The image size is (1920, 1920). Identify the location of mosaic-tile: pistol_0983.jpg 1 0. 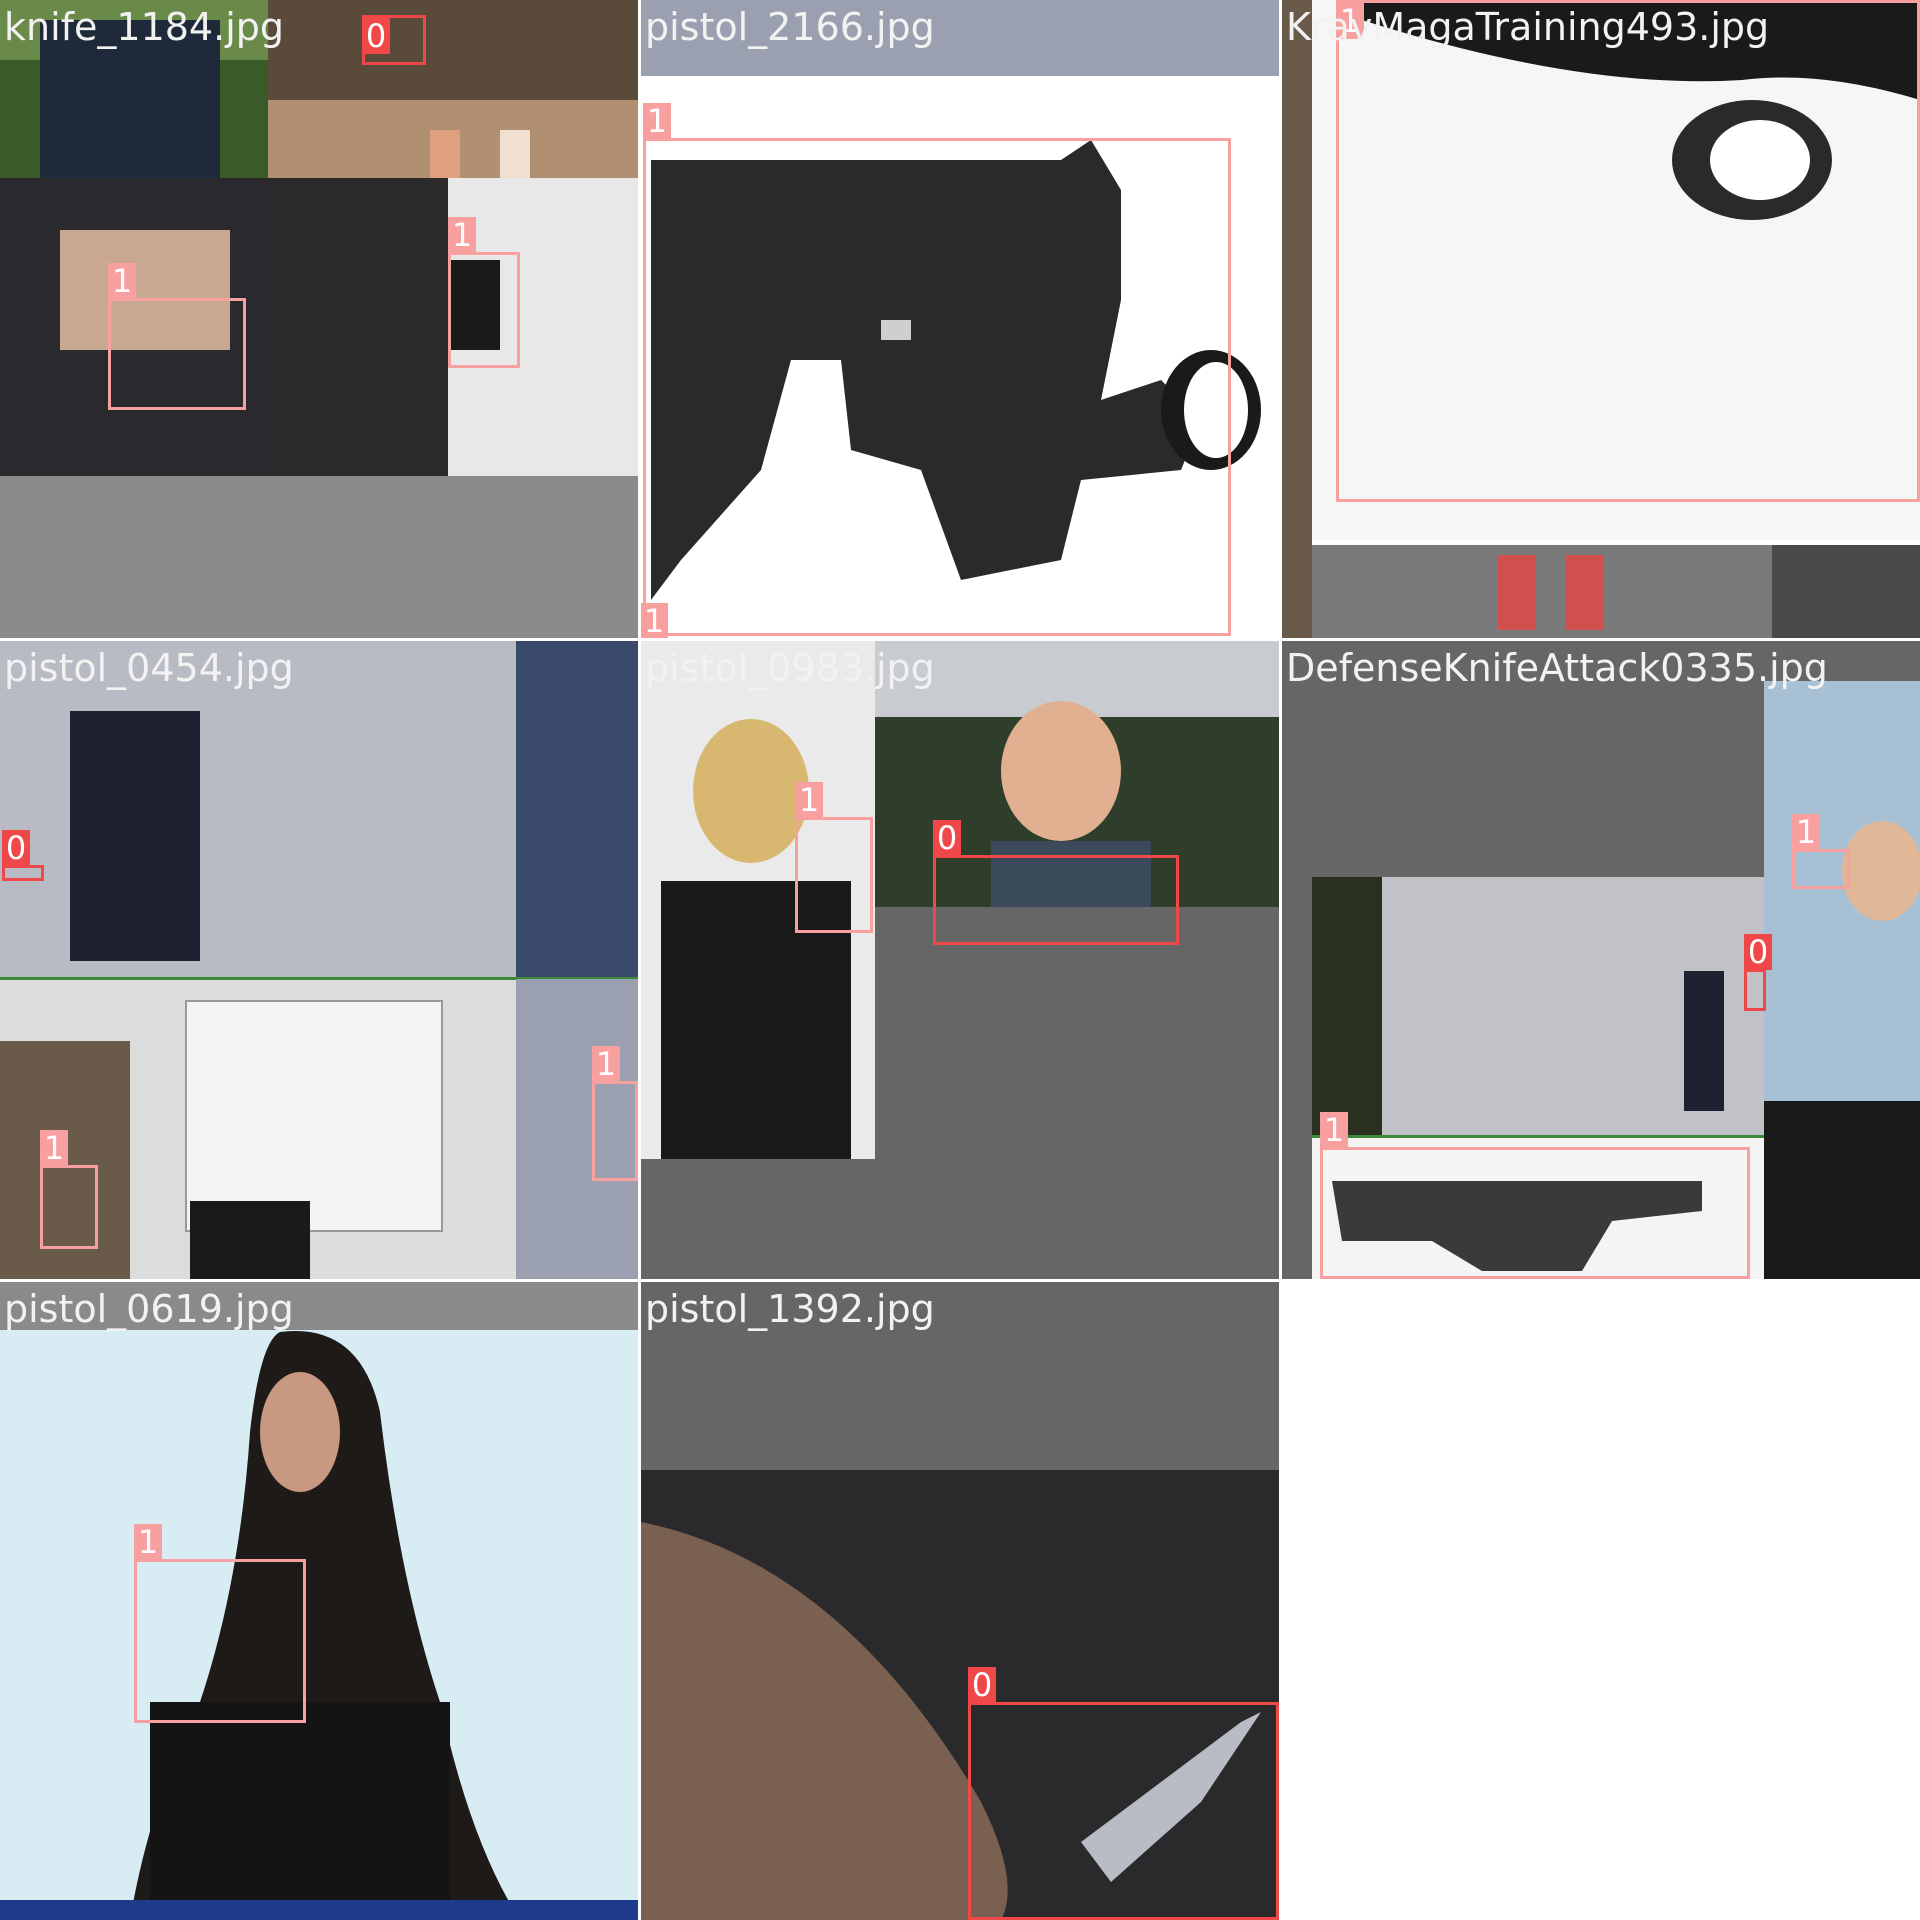
(960, 960).